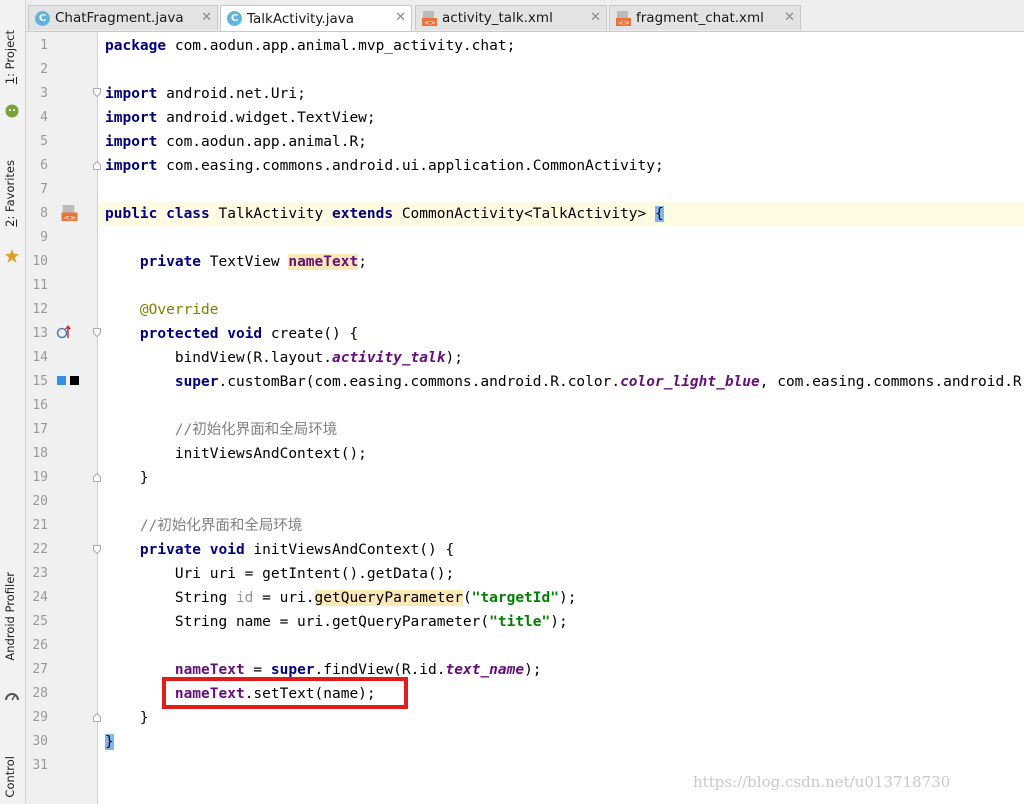 The image size is (1024, 804). What do you see at coordinates (40, 621) in the screenshot?
I see `line-number: 25` at bounding box center [40, 621].